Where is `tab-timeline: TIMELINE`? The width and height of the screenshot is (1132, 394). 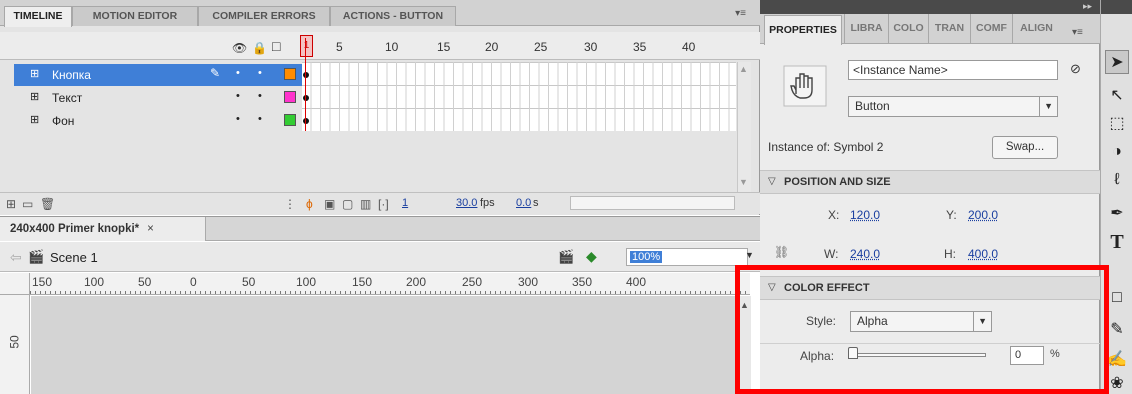 tab-timeline: TIMELINE is located at coordinates (38, 16).